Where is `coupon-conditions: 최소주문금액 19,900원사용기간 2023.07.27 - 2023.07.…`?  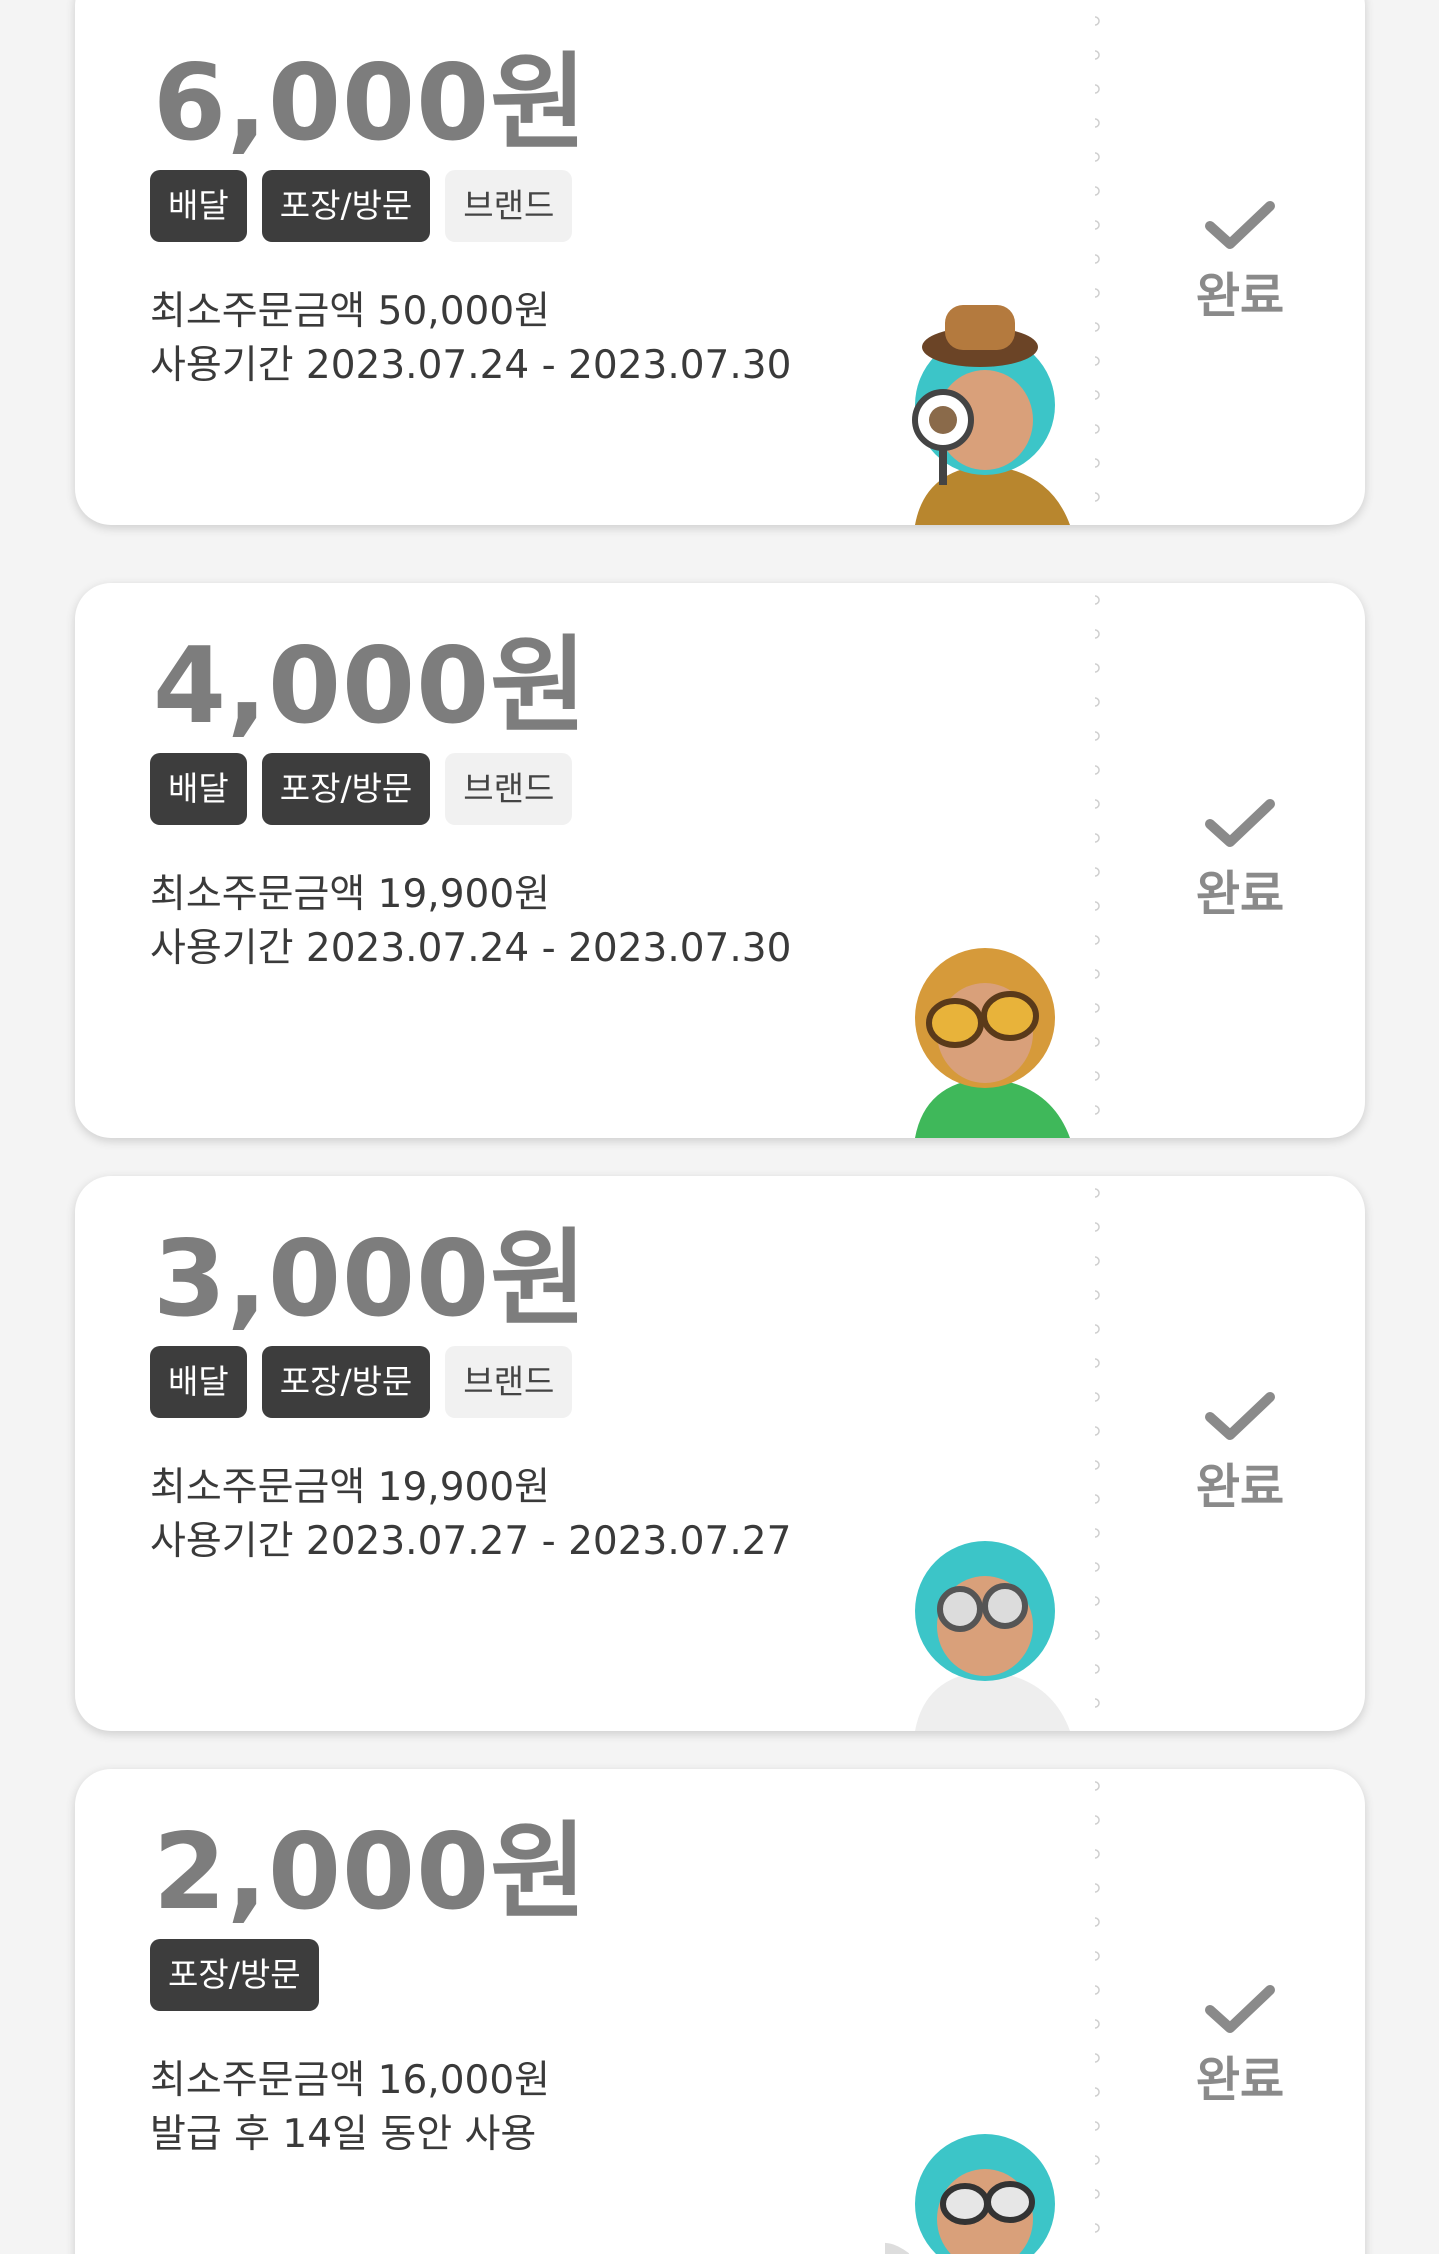 coupon-conditions: 최소주문금액 19,900원사용기간 2023.07.27 - 2023.07.… is located at coordinates (470, 1515).